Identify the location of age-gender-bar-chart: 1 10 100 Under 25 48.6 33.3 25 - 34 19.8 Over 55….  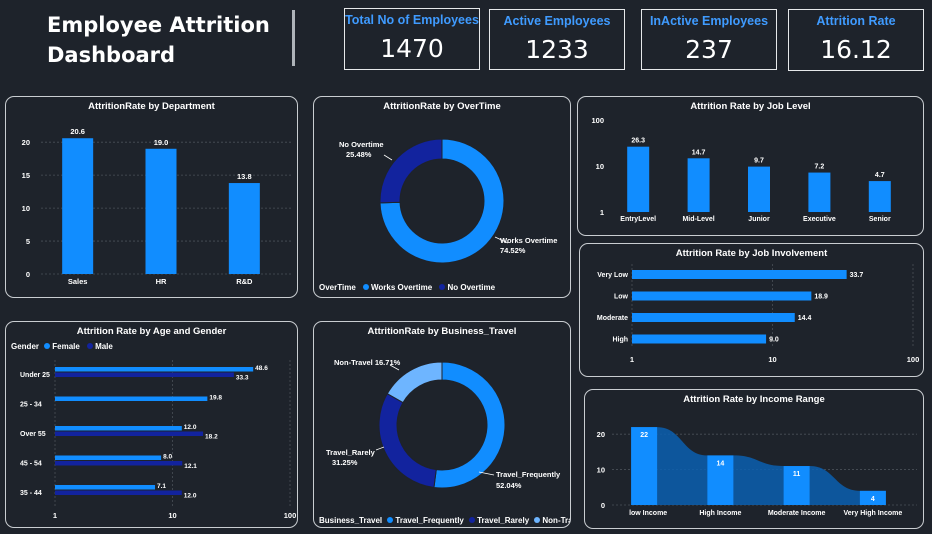
(158, 440).